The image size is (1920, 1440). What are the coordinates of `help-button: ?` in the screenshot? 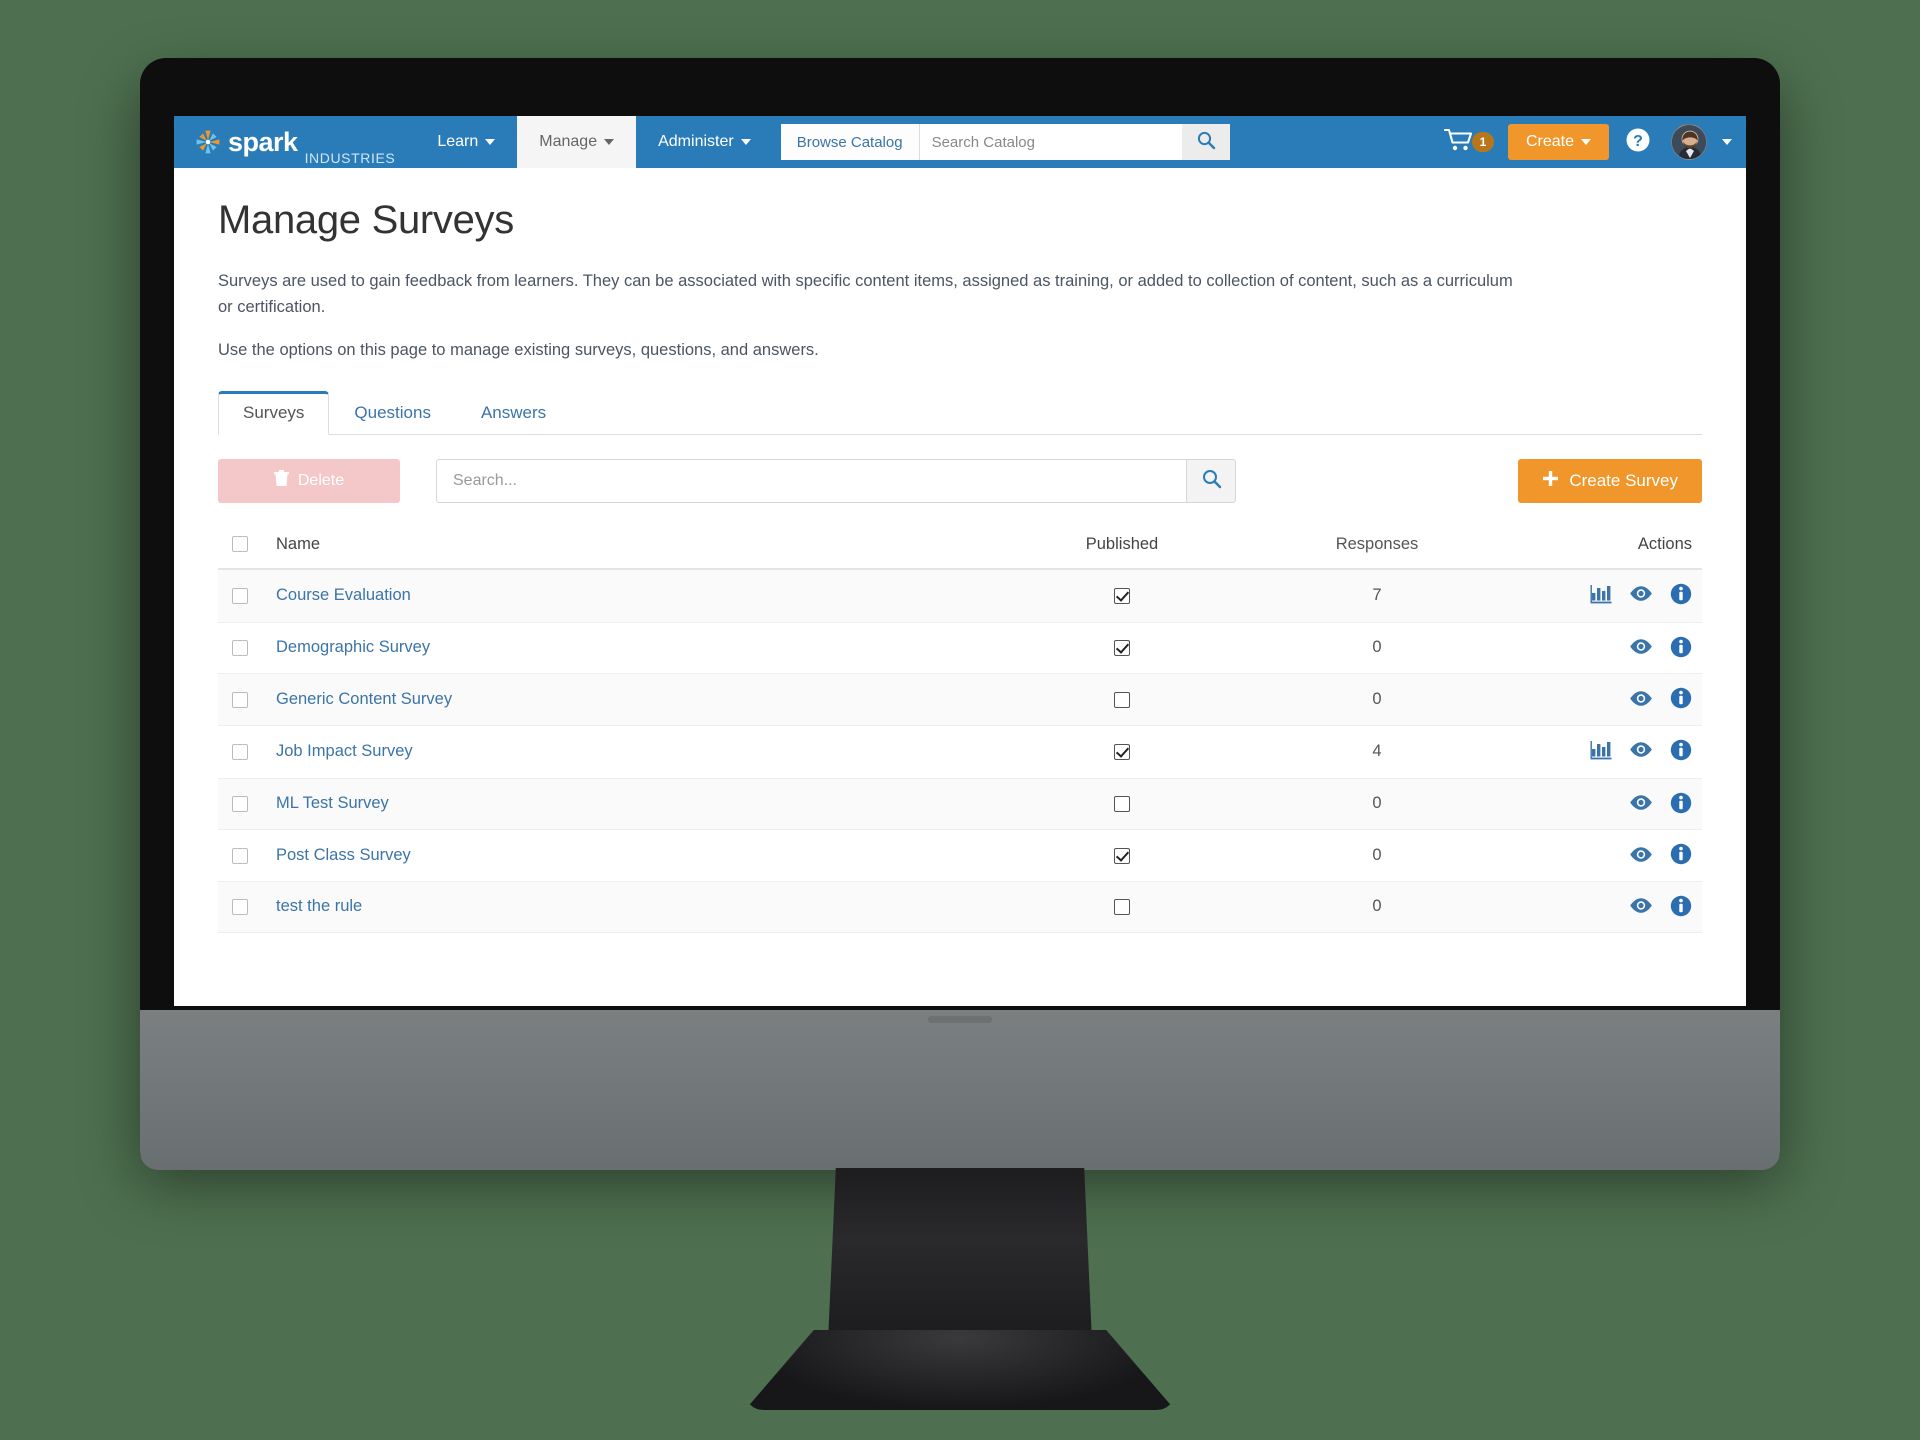 It's located at (1638, 142).